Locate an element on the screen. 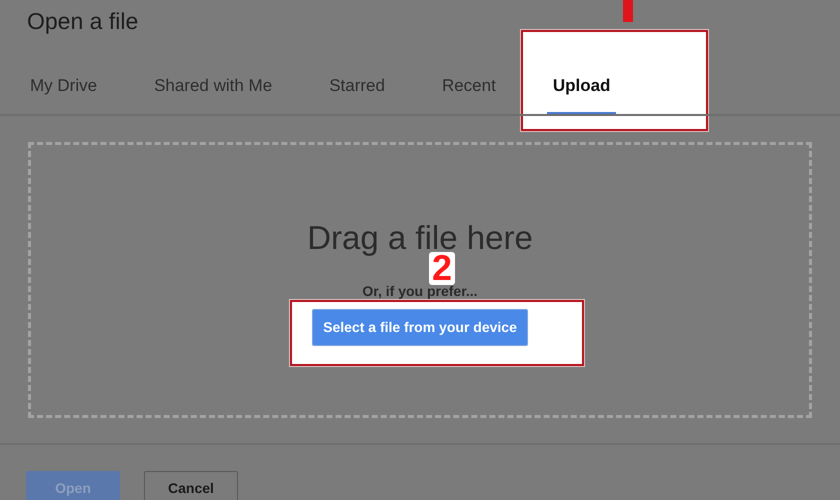 The width and height of the screenshot is (840, 500). tab: Upload is located at coordinates (581, 82).